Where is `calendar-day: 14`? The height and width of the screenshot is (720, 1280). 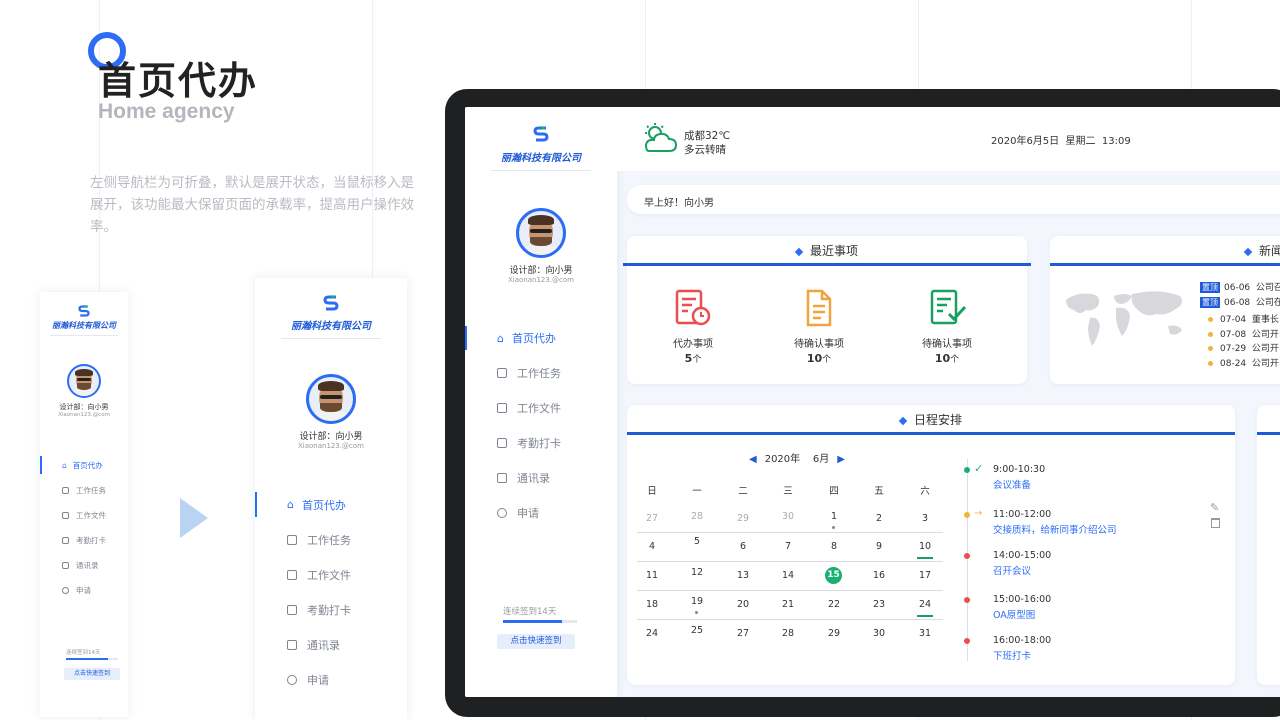
calendar-day: 14 is located at coordinates (788, 575).